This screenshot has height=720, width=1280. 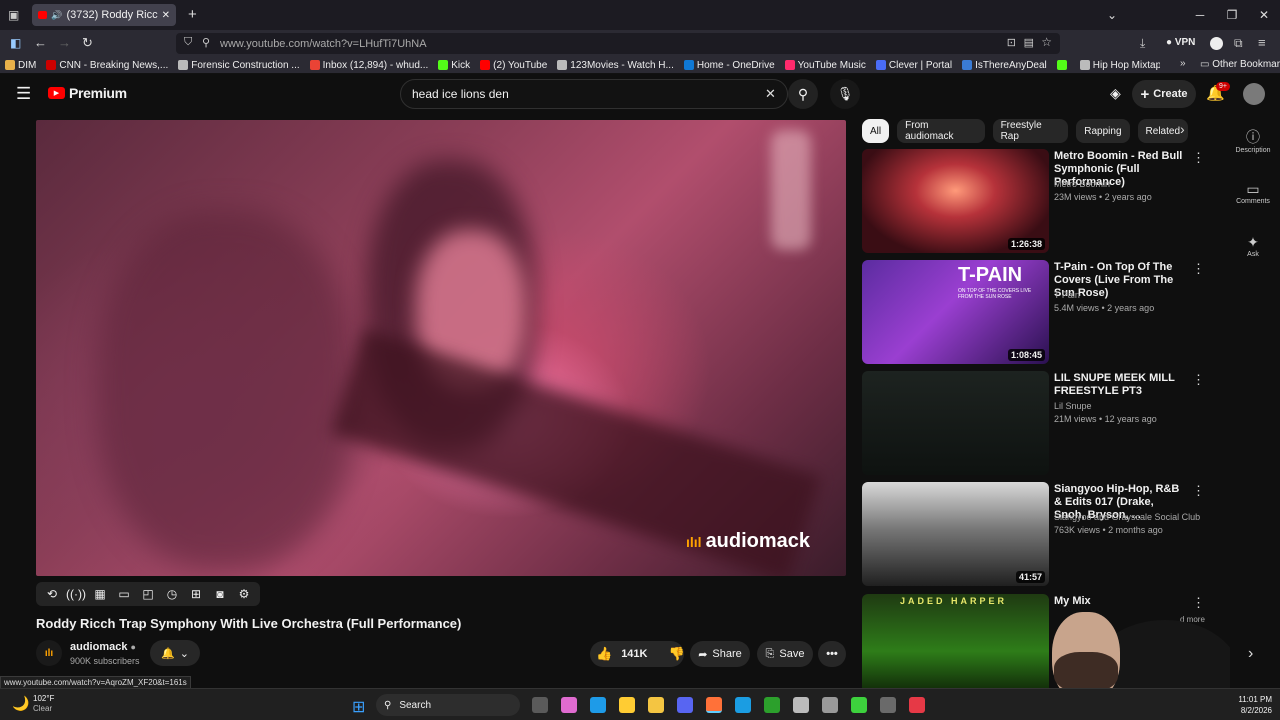 I want to click on recommendation-channel: Siangyoo and Grayscale Social Club, so click(x=1127, y=517).